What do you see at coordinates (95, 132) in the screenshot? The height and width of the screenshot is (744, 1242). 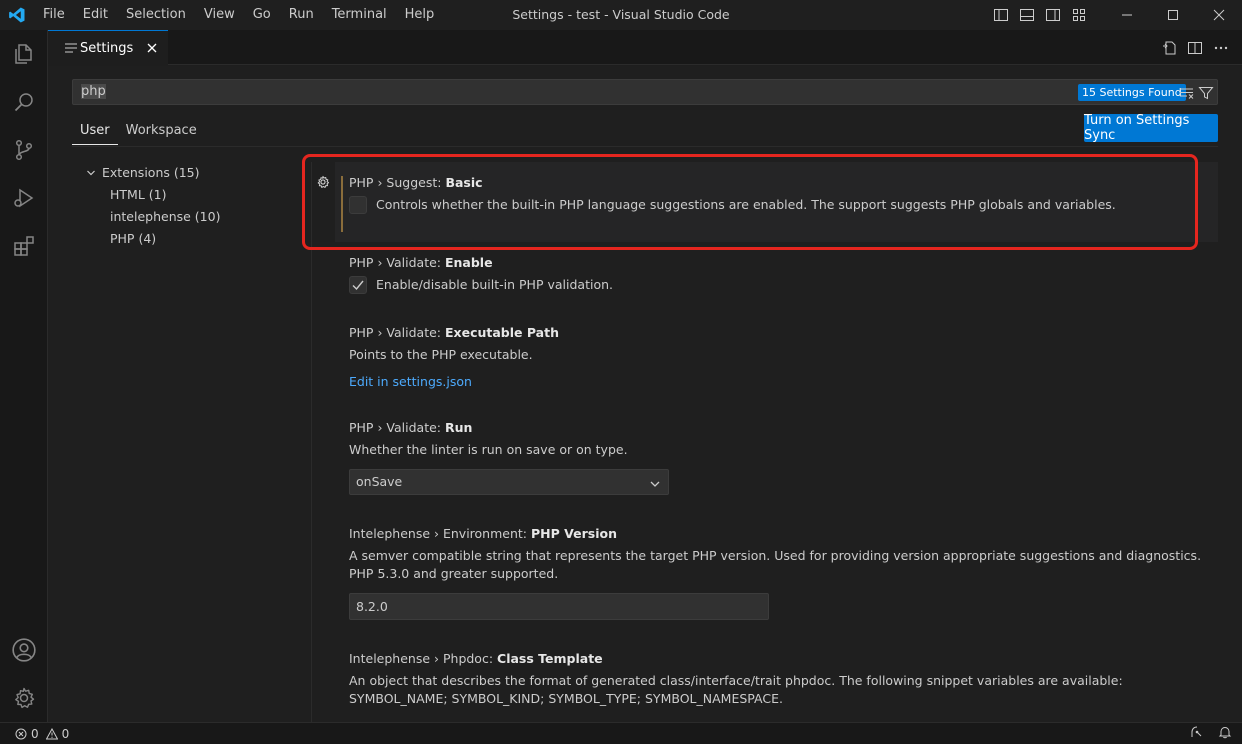 I see `tab-user: User` at bounding box center [95, 132].